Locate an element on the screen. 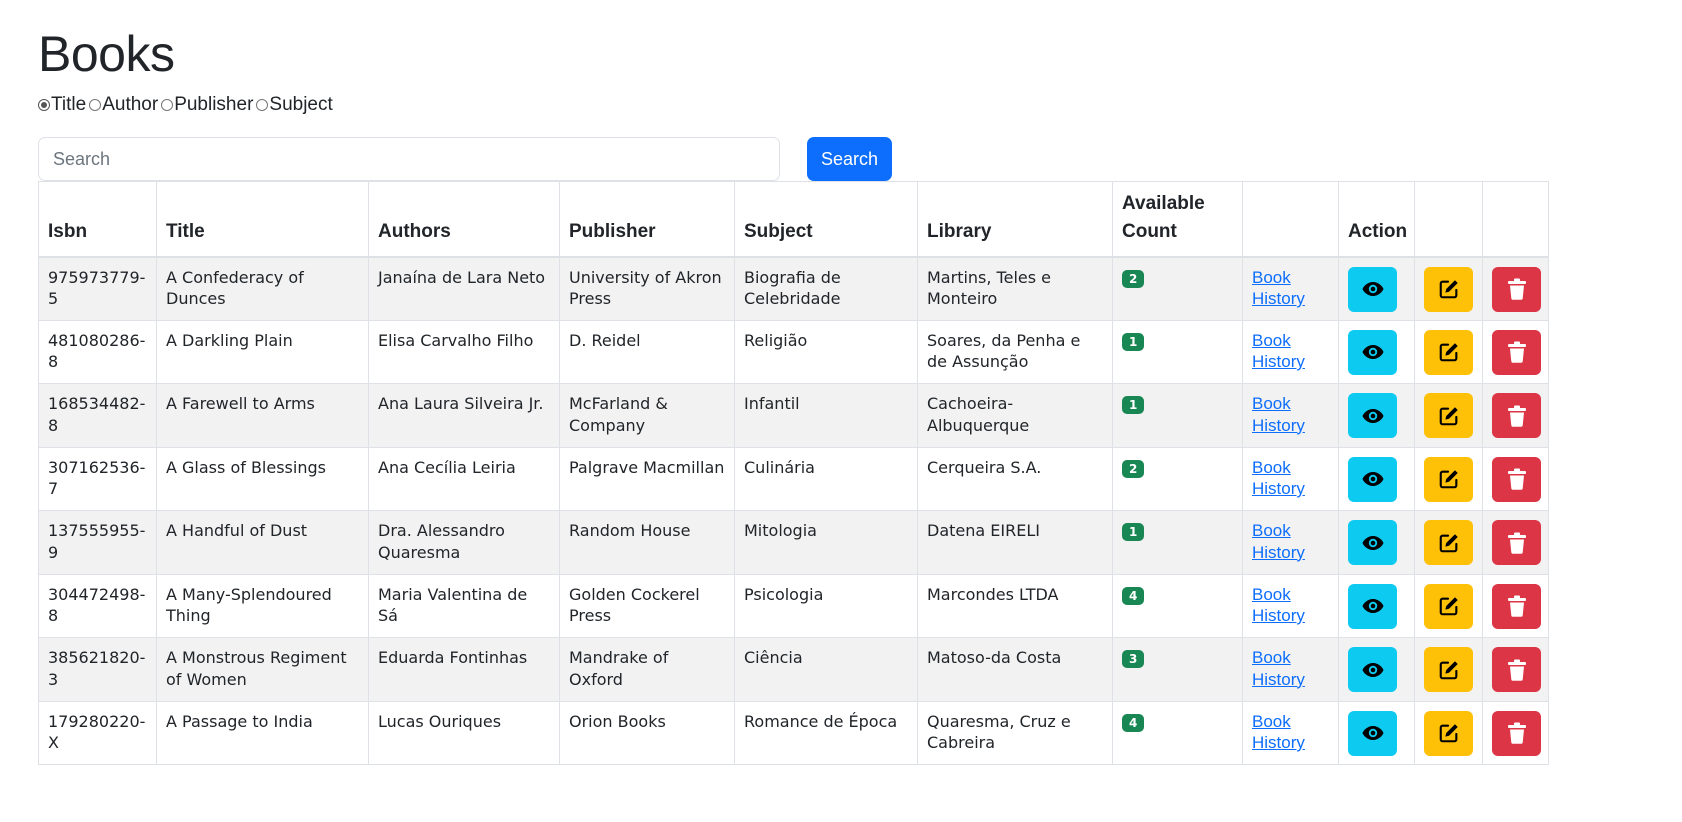 The image size is (1682, 822). header-action: Action is located at coordinates (1376, 219).